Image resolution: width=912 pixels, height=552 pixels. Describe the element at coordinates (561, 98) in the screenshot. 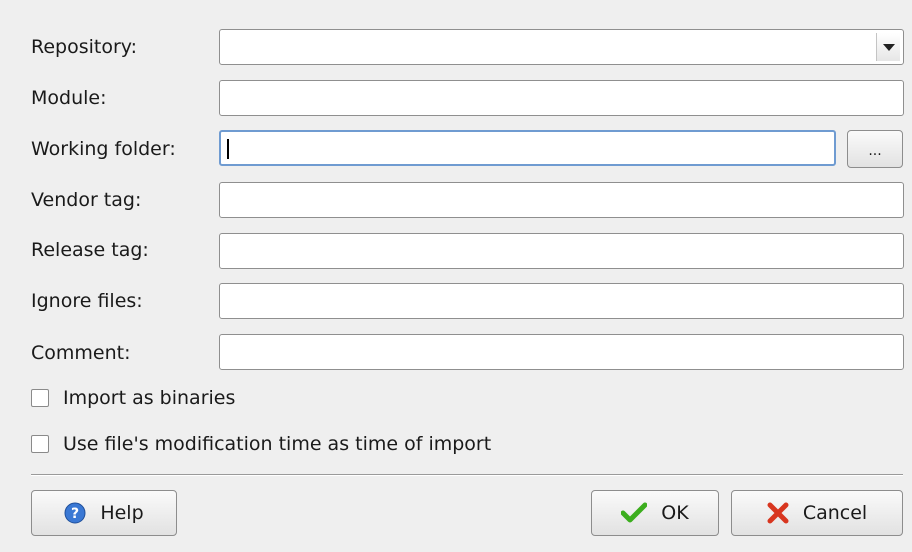

I see `module-input` at that location.